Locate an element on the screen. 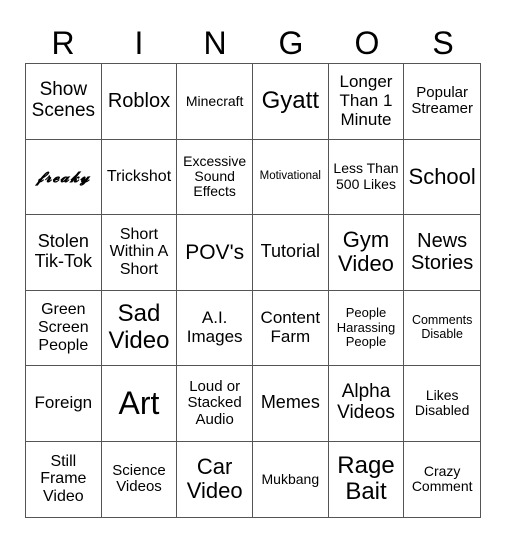  bingo-cell: 𝓯𝓻𝓮𝓪𝓴𝔂 is located at coordinates (64, 177).